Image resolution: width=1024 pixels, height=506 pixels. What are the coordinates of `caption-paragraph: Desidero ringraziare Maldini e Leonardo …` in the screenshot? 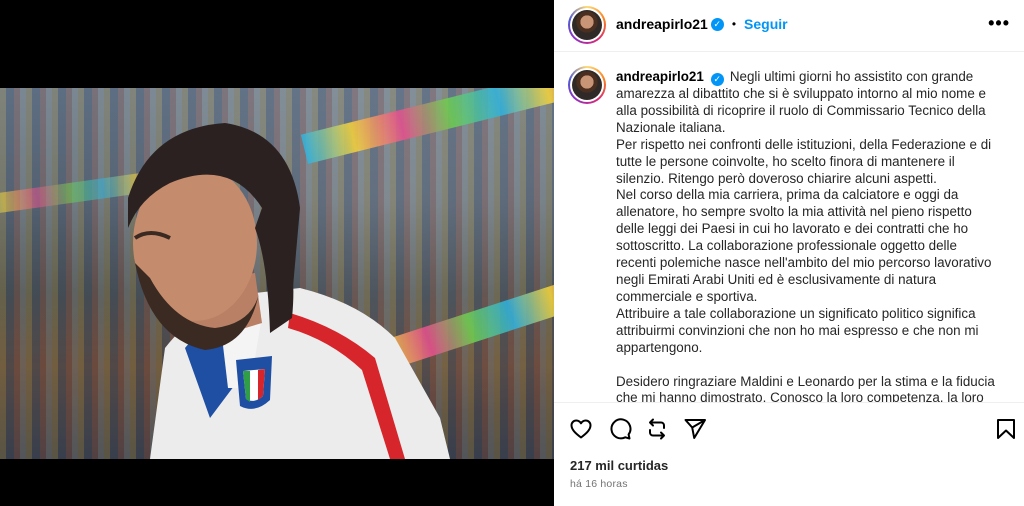 It's located at (805, 388).